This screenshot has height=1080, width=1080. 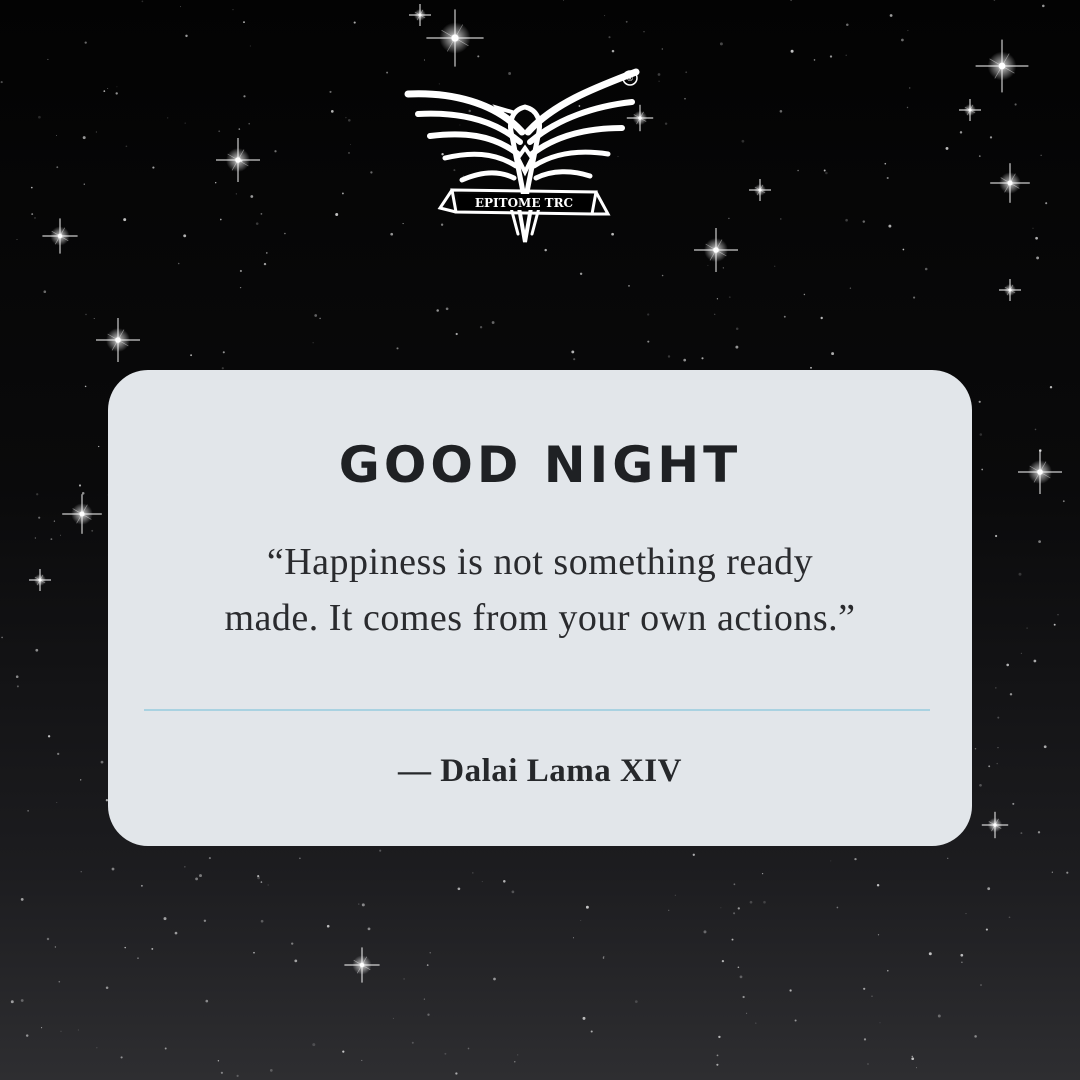 What do you see at coordinates (540, 771) in the screenshot?
I see `quote-author: — Dalai Lama XIV` at bounding box center [540, 771].